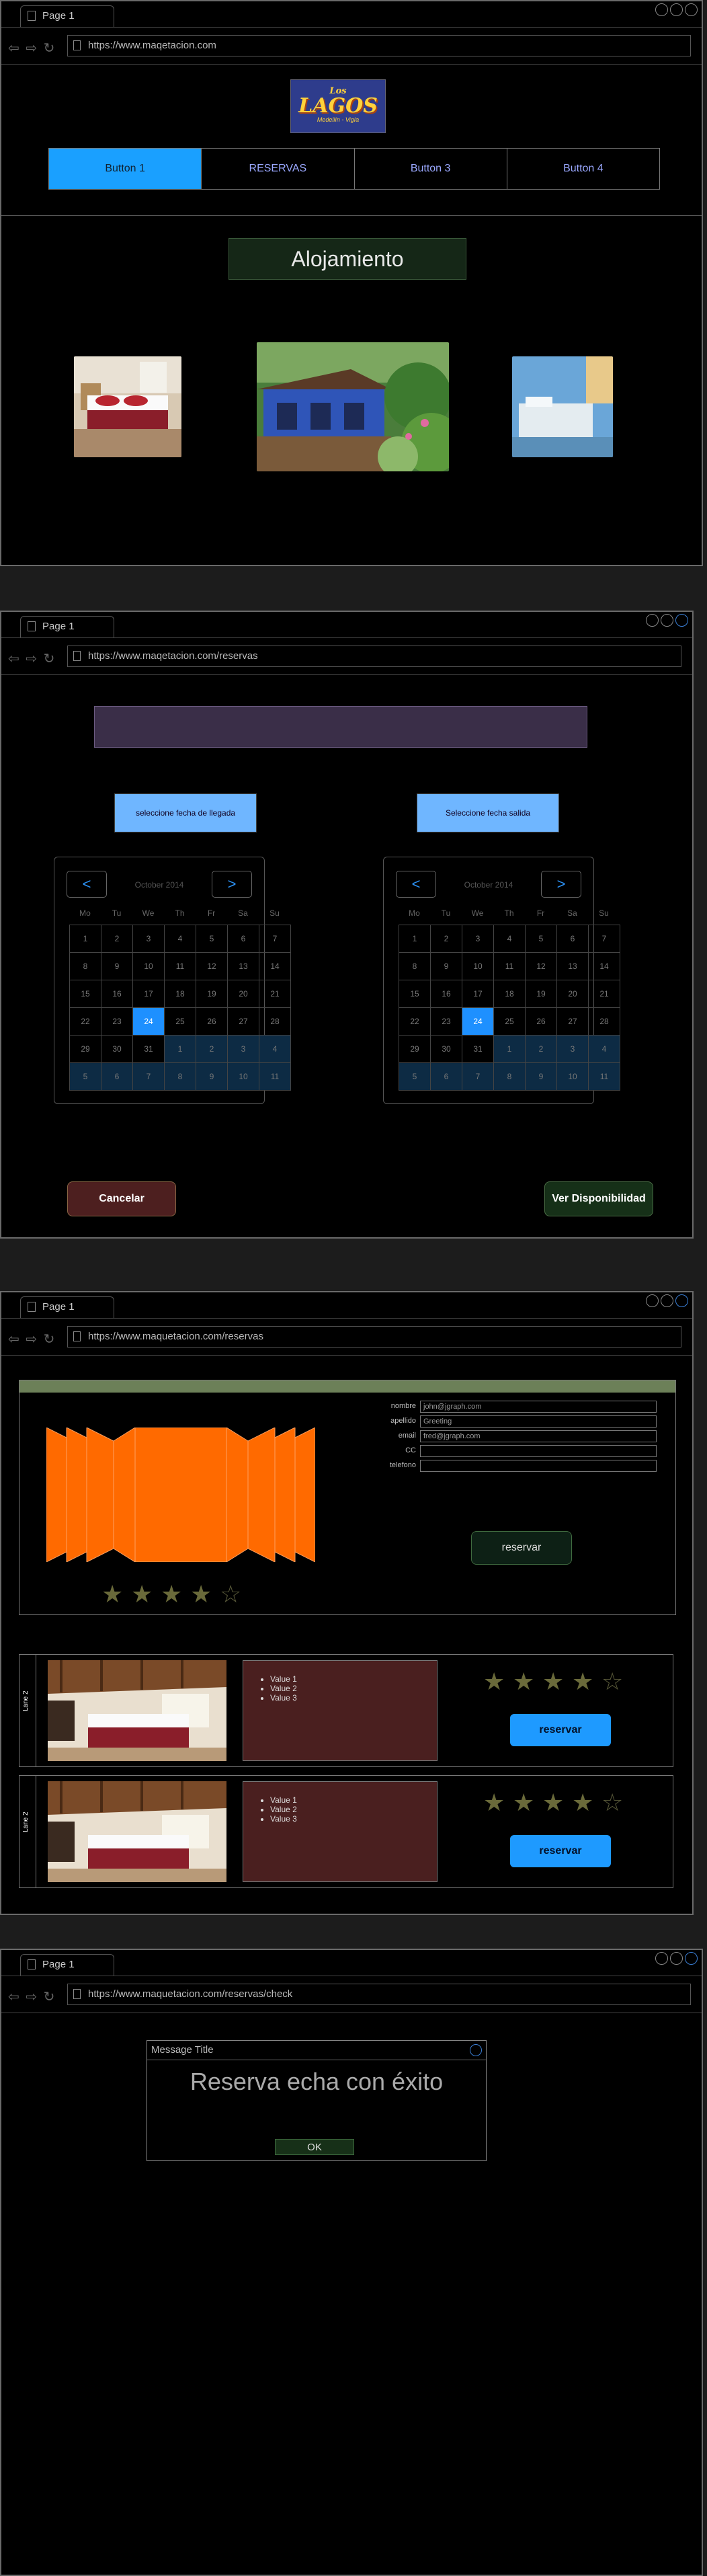 This screenshot has width=707, height=2576. What do you see at coordinates (415, 994) in the screenshot?
I see `calendar-day: 15` at bounding box center [415, 994].